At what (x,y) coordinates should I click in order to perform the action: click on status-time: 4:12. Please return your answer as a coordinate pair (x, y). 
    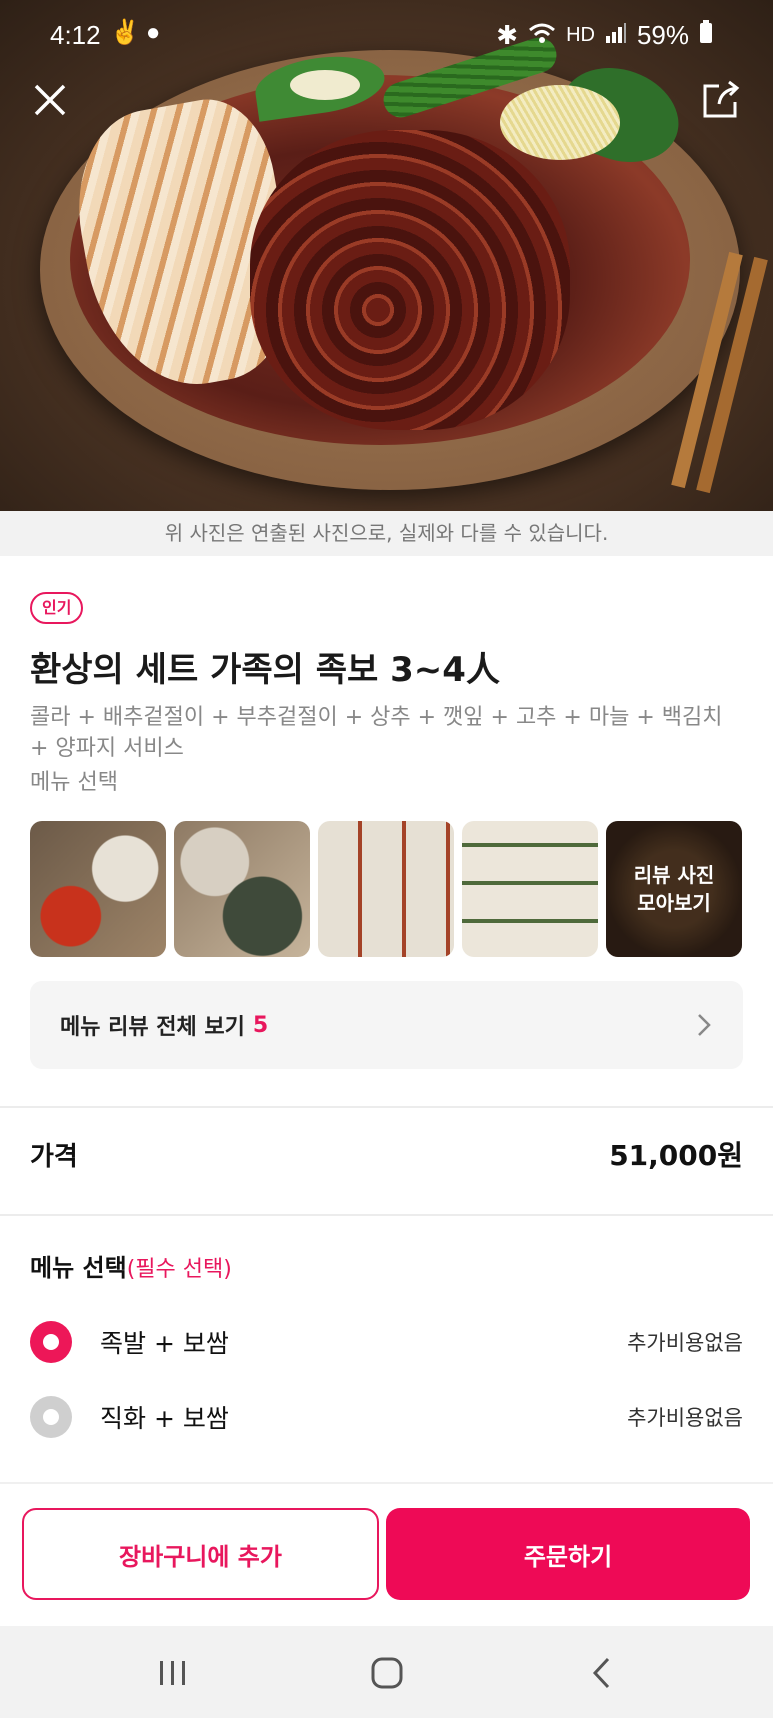
    Looking at the image, I should click on (75, 35).